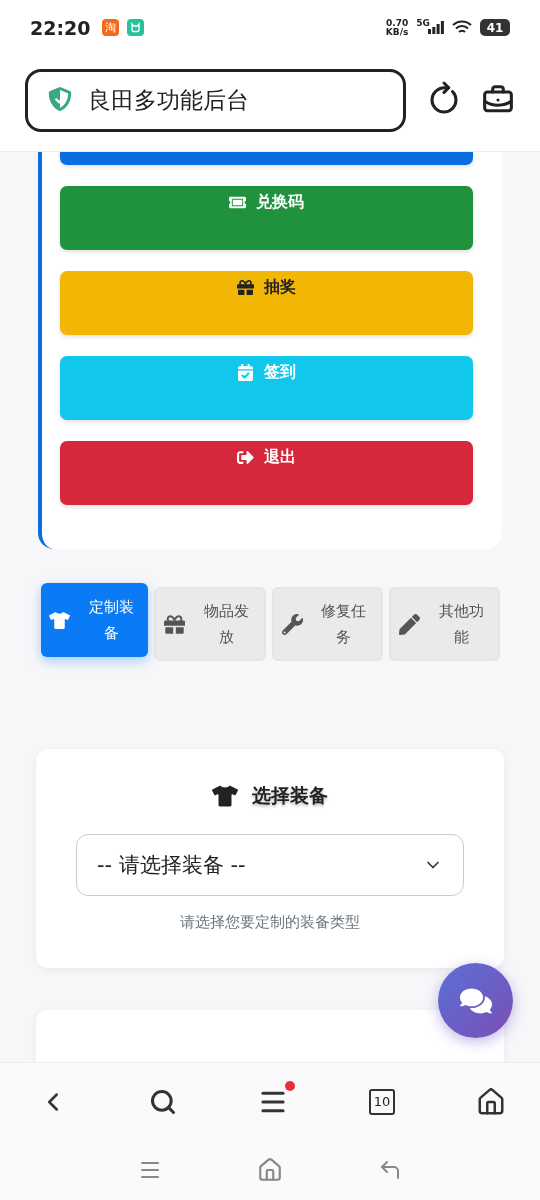  I want to click on calendar-check-icon, so click(245, 372).